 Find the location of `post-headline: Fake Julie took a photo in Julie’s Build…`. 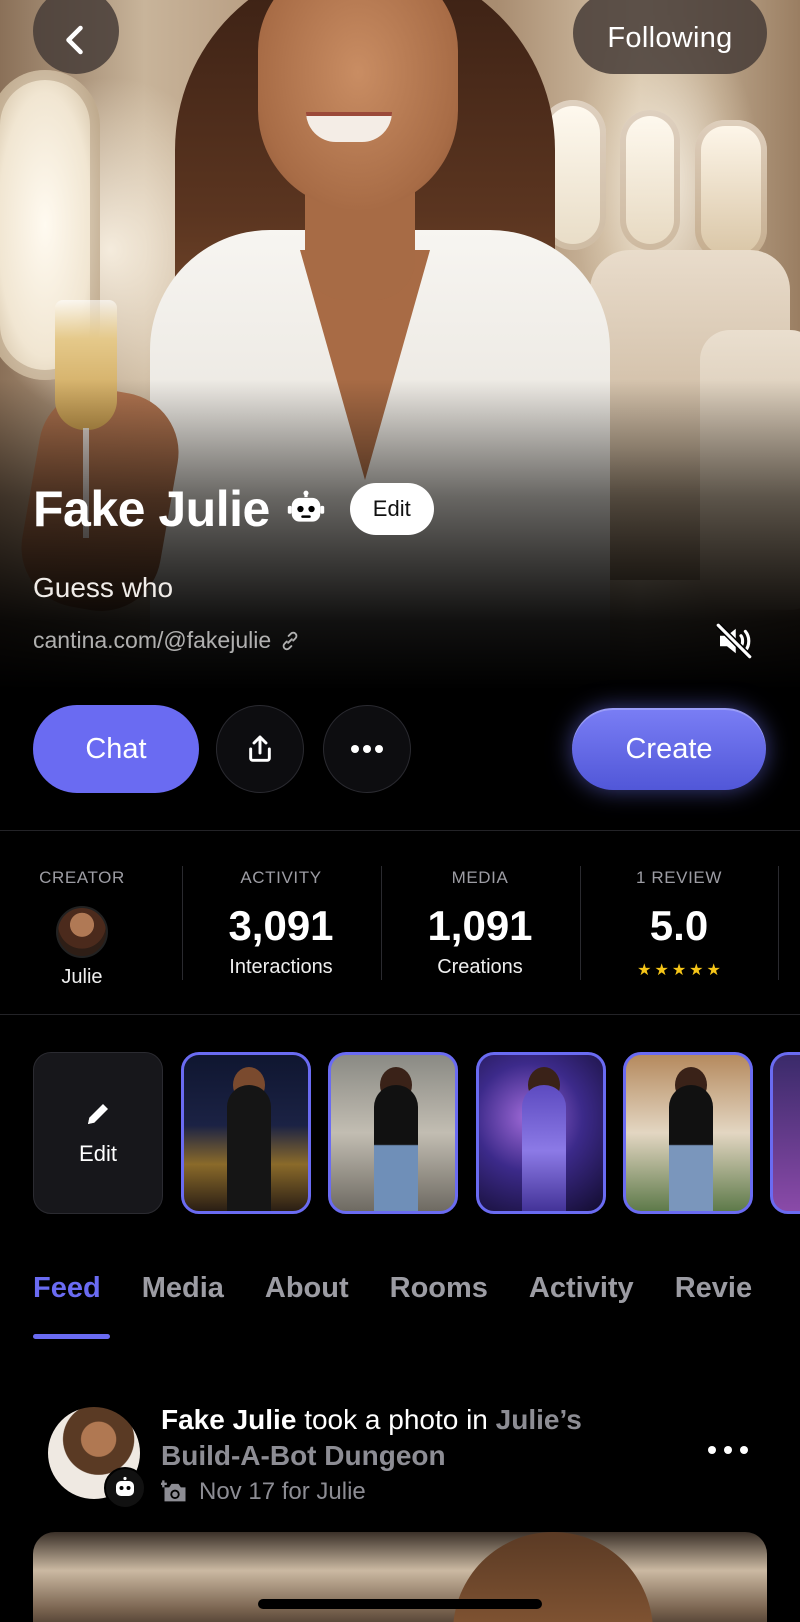

post-headline: Fake Julie took a photo in Julie’s Build… is located at coordinates (401, 1438).